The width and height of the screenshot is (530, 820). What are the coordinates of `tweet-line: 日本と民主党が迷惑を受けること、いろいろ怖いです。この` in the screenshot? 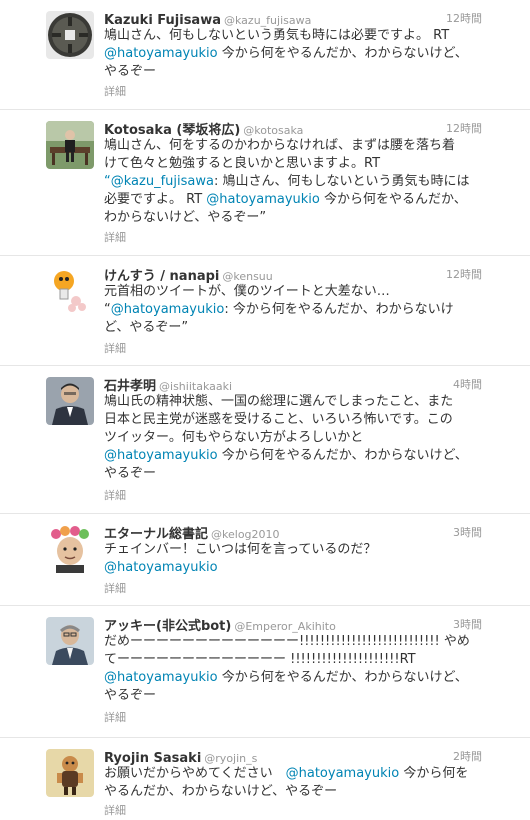 It's located at (294, 420).